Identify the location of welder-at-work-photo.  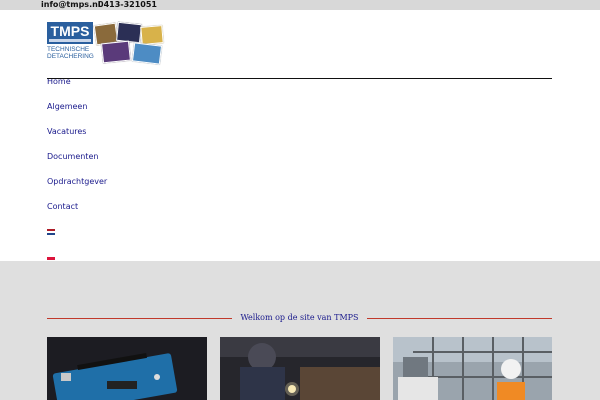
(300, 368).